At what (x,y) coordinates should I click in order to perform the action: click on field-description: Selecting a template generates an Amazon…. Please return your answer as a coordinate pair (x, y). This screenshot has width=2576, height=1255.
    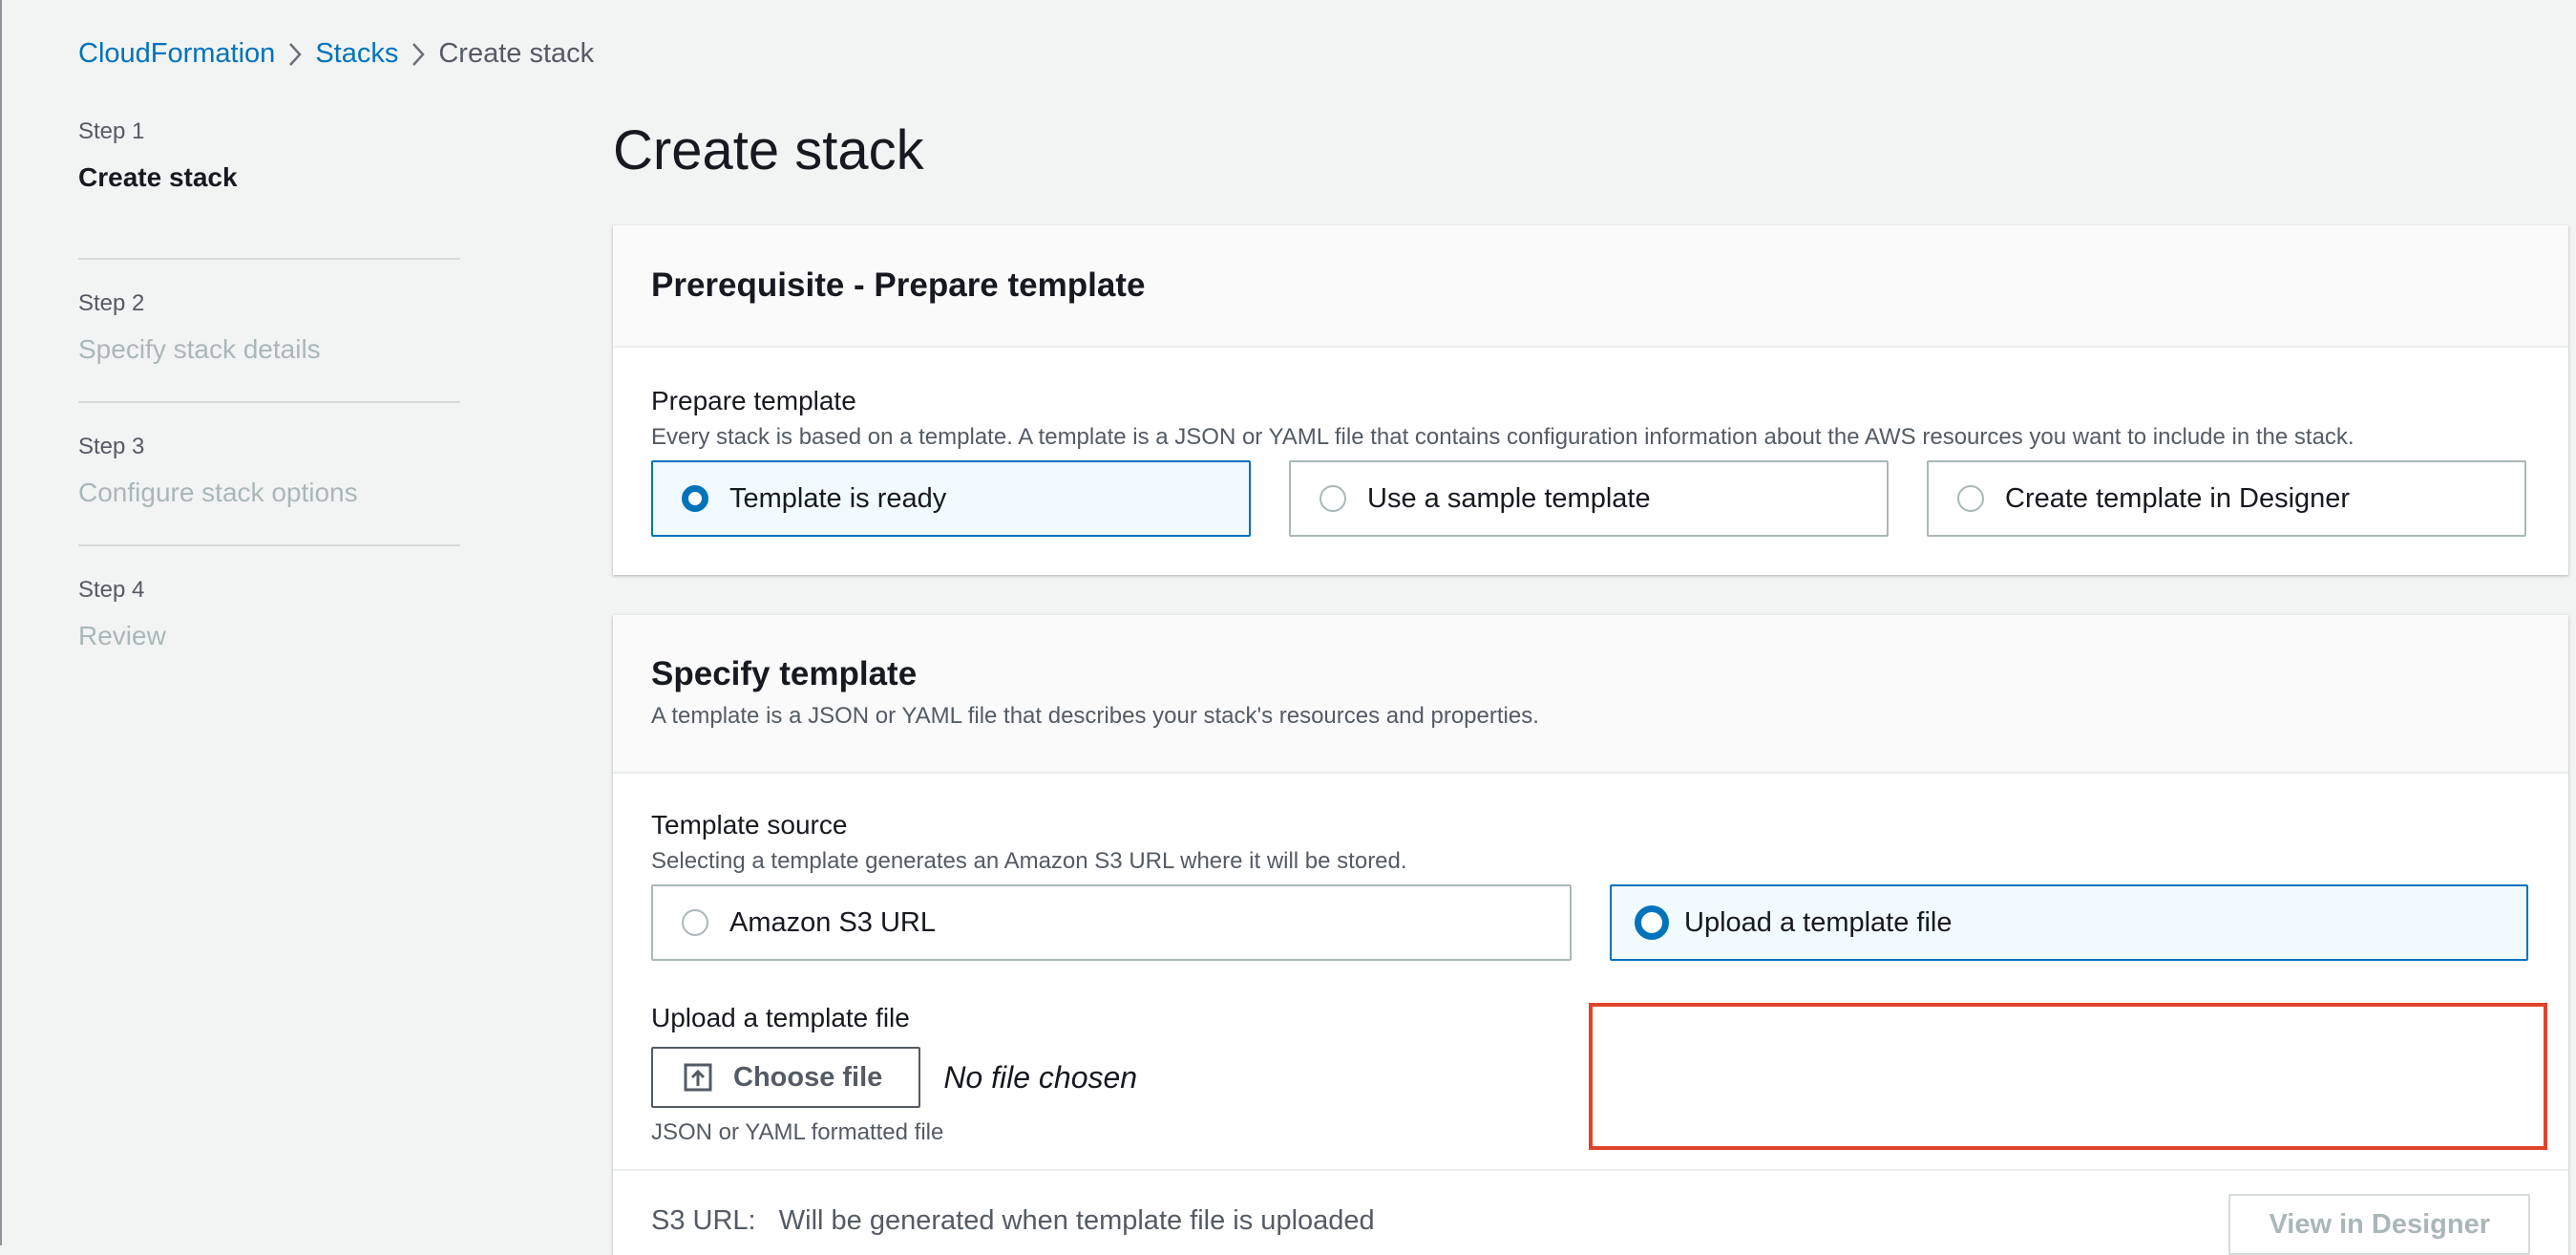
    Looking at the image, I should click on (1029, 861).